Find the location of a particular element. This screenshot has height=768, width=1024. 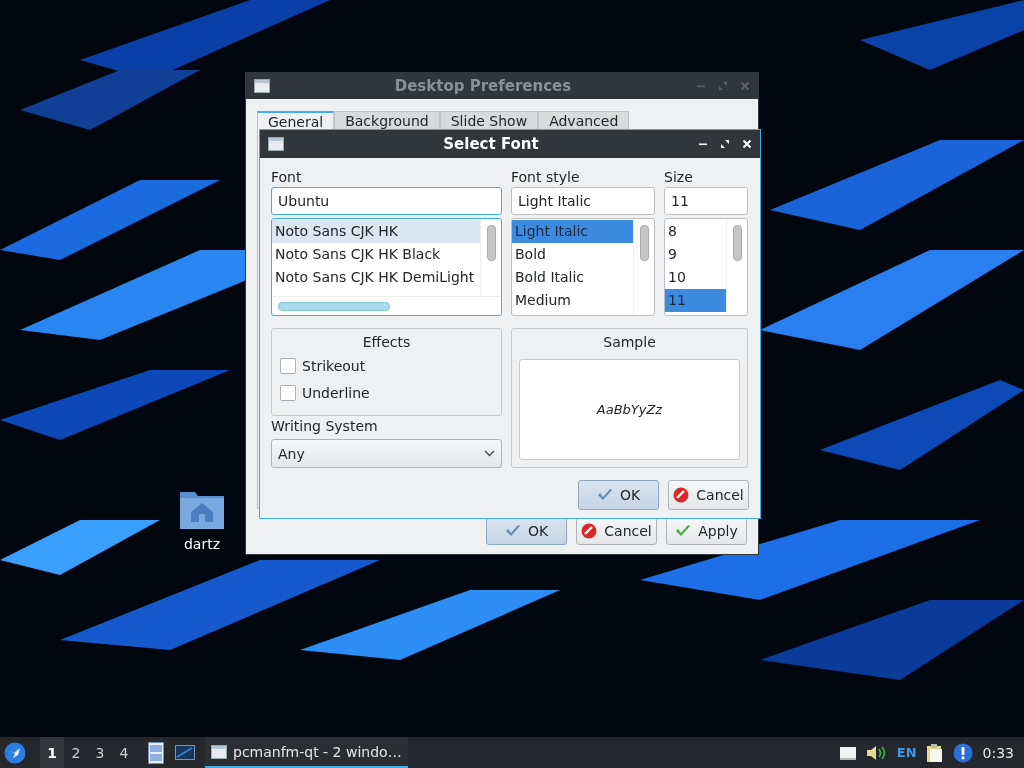

desktop-switcher: 4 is located at coordinates (124, 752).